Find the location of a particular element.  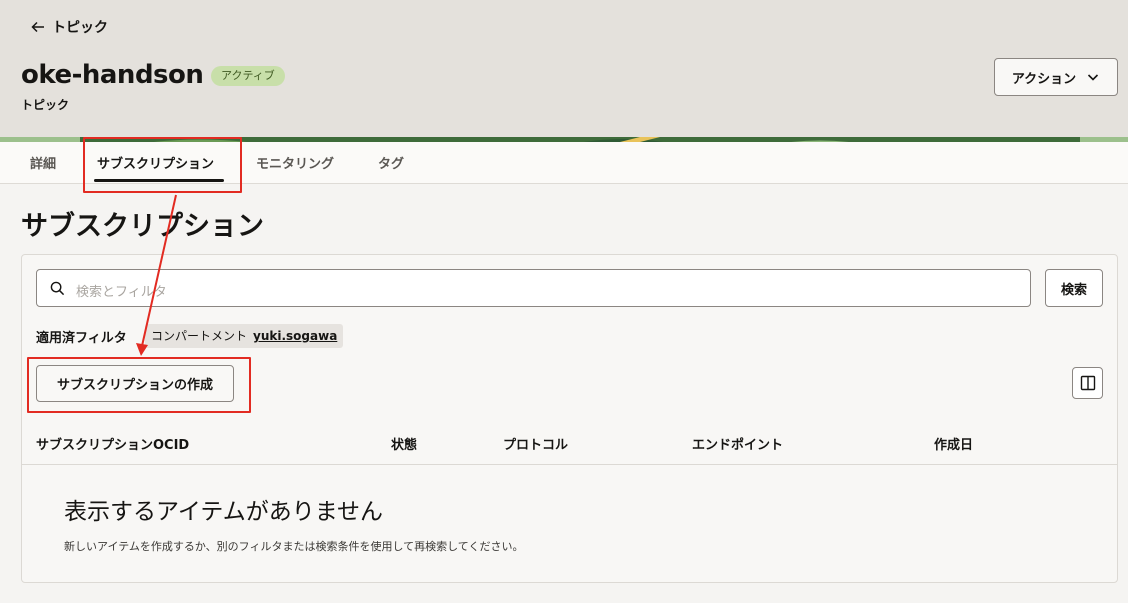

search-icon is located at coordinates (57, 288).